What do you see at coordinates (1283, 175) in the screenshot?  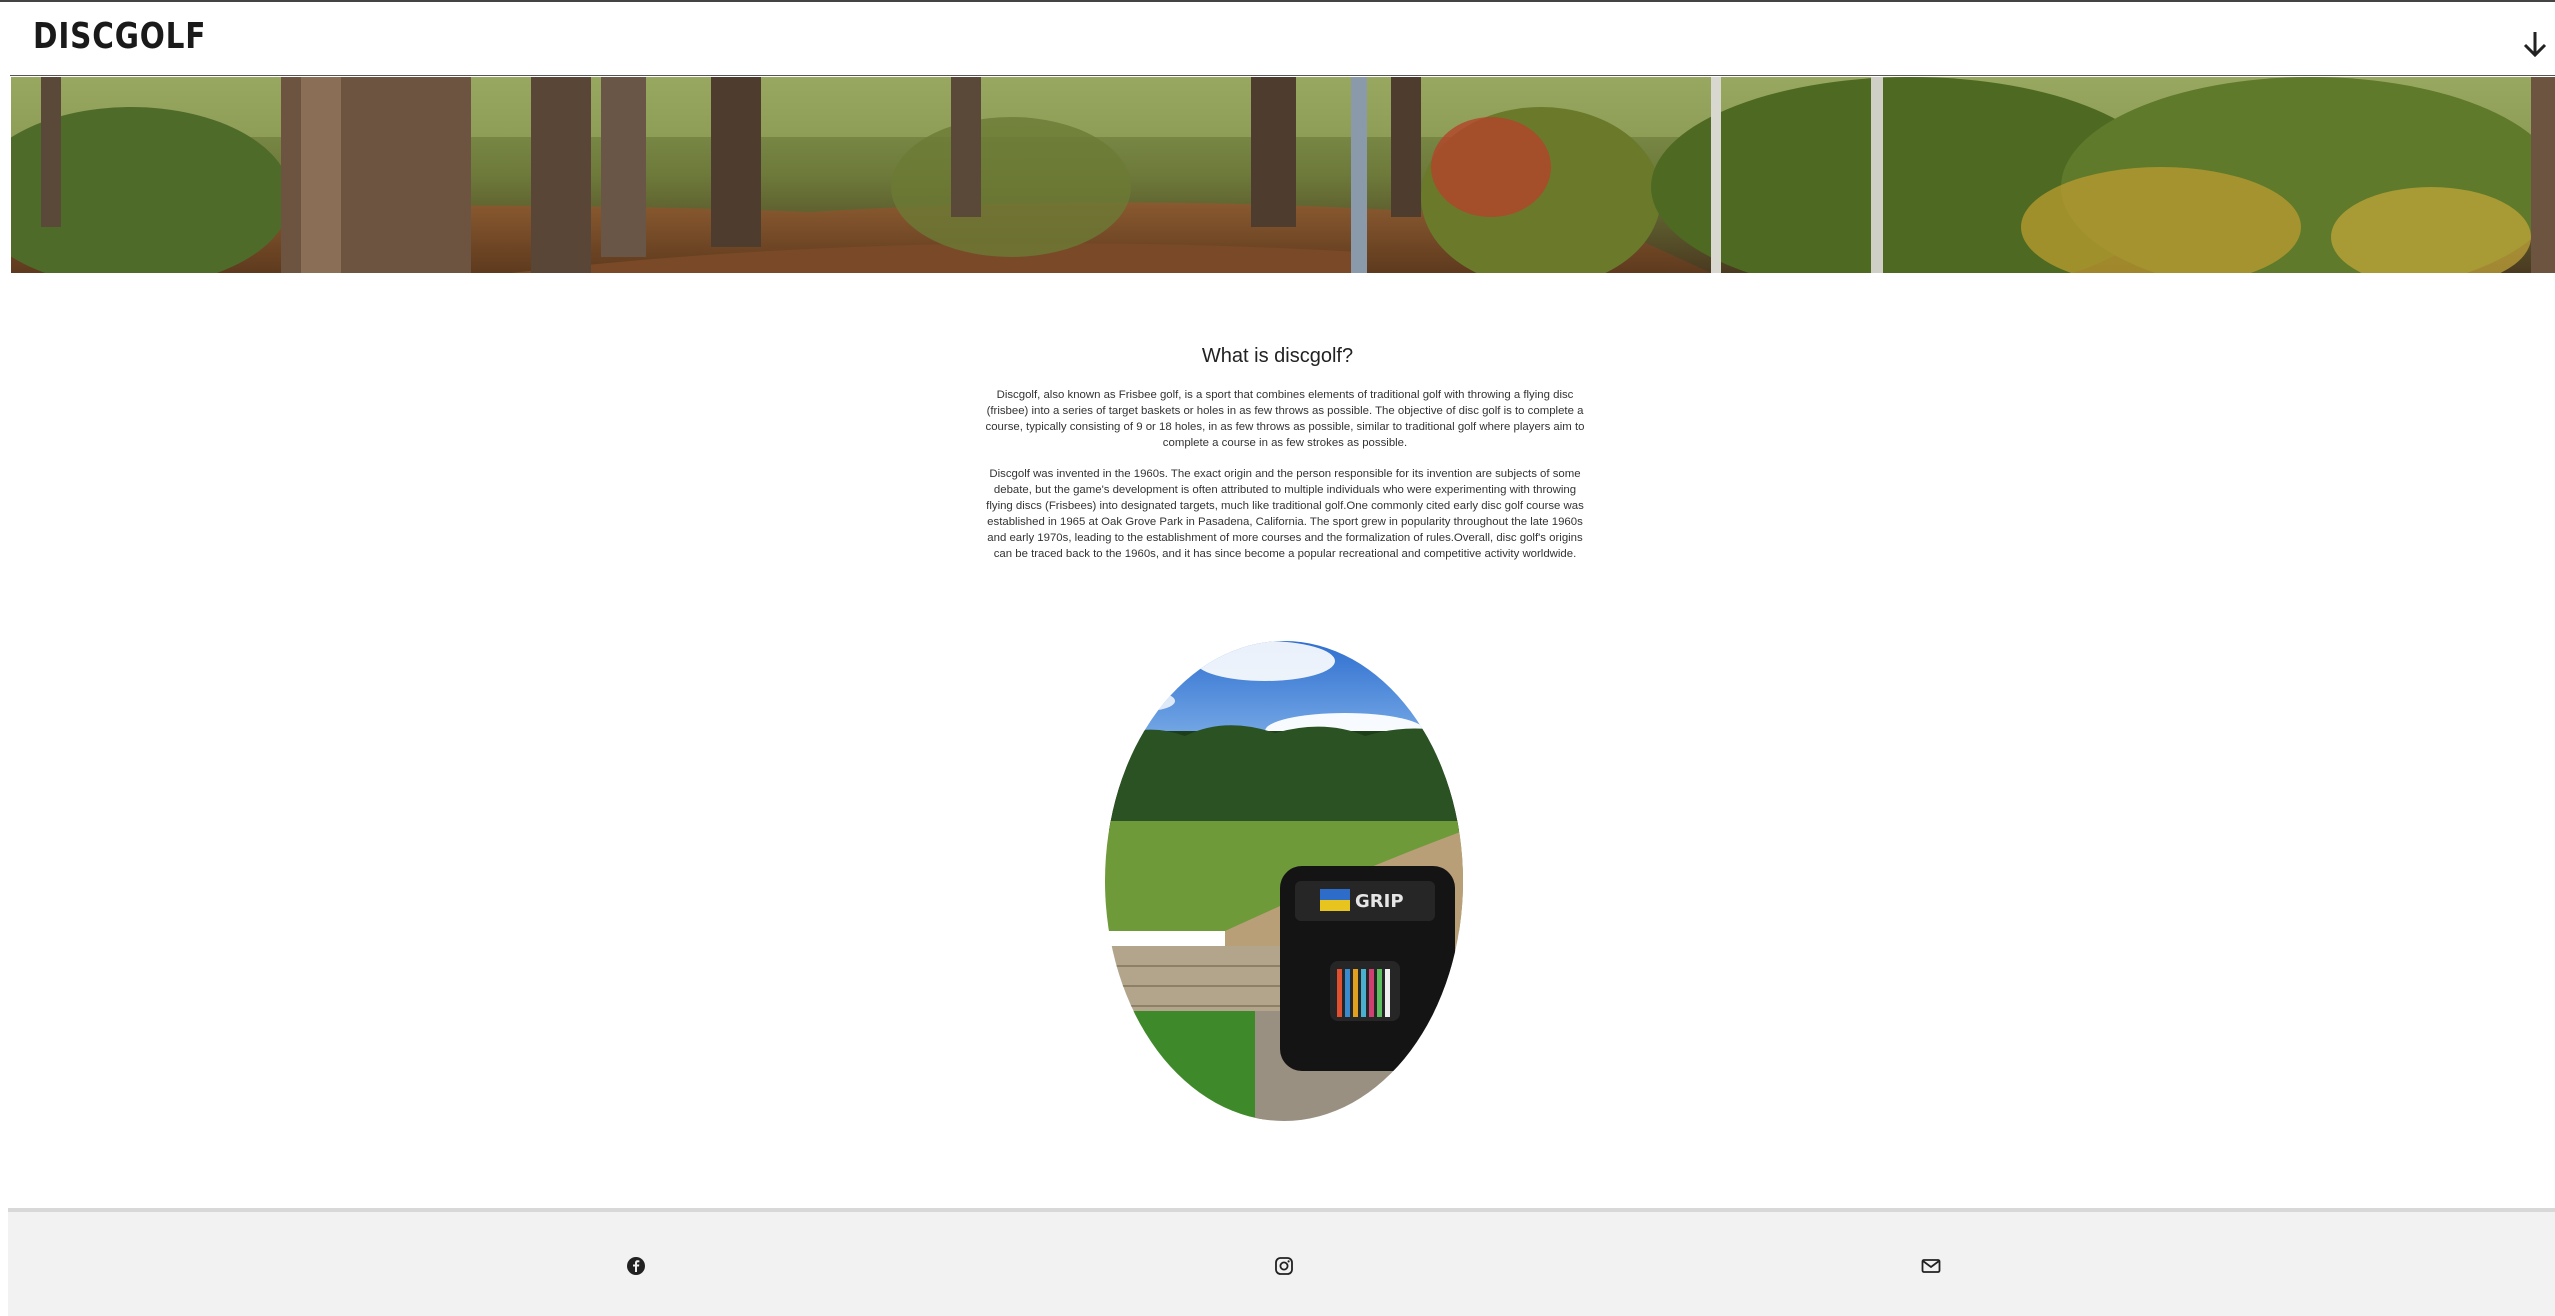 I see `hero-banner-image` at bounding box center [1283, 175].